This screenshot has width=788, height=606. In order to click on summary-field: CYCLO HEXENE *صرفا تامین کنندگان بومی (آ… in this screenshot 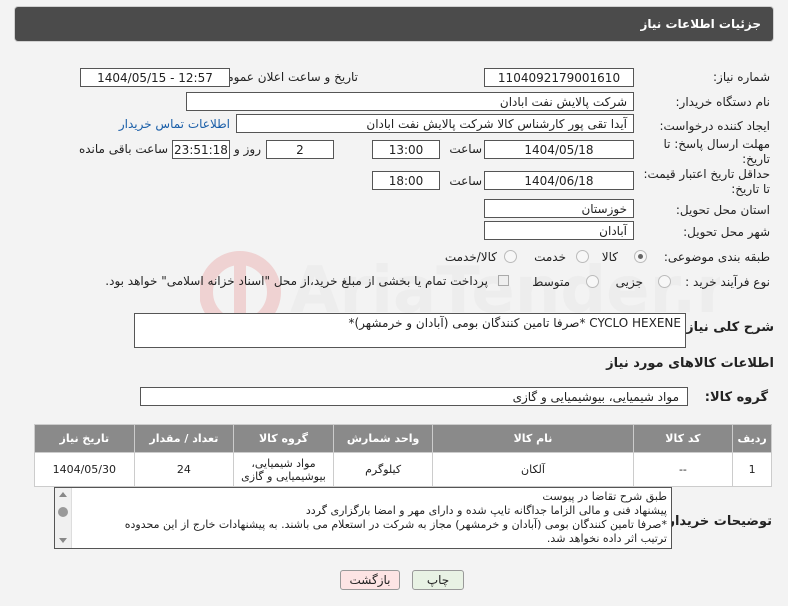, I will do `click(410, 330)`.